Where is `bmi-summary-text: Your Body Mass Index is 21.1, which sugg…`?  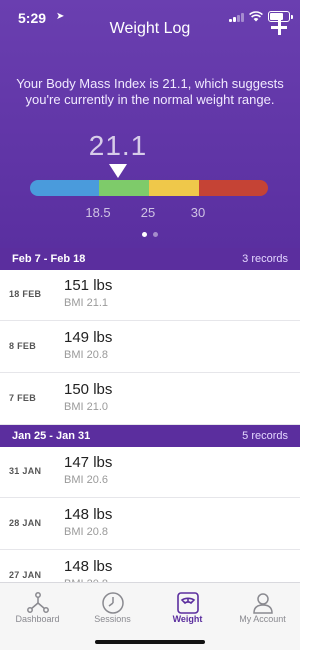 bmi-summary-text: Your Body Mass Index is 21.1, which sugg… is located at coordinates (150, 91).